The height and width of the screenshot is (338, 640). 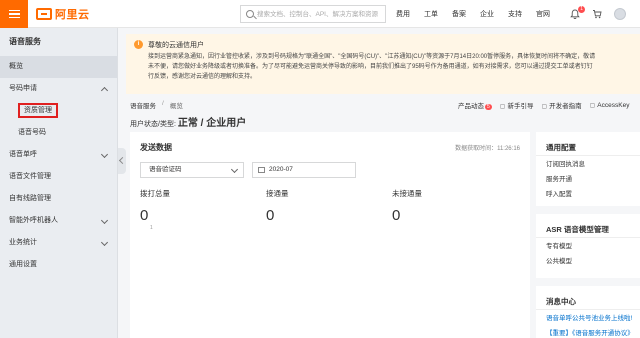 I want to click on asr-config-title: ASR 语音模型管理, so click(x=588, y=226).